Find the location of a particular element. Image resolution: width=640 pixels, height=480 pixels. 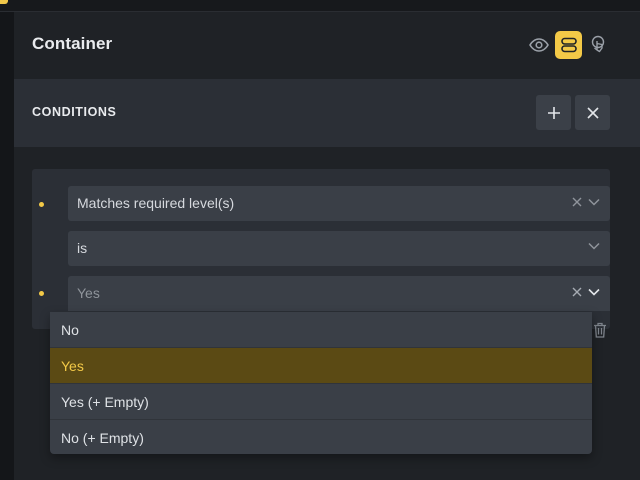

dropdown-option-no-empty: No (+ Empty) is located at coordinates (321, 437).